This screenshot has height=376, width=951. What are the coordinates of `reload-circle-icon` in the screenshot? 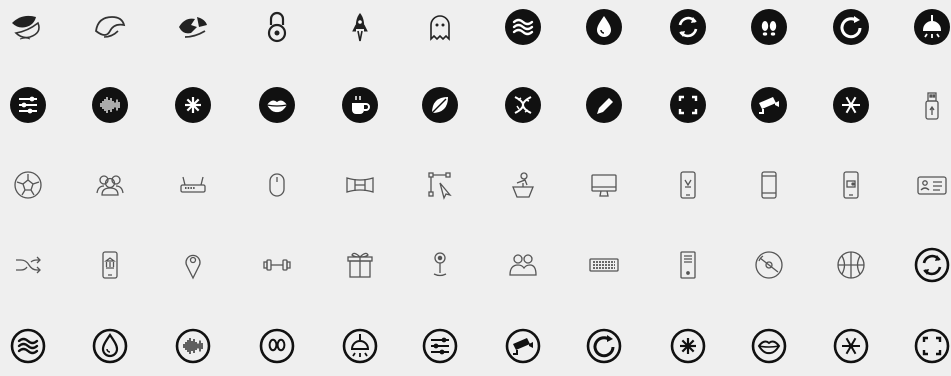 It's located at (851, 27).